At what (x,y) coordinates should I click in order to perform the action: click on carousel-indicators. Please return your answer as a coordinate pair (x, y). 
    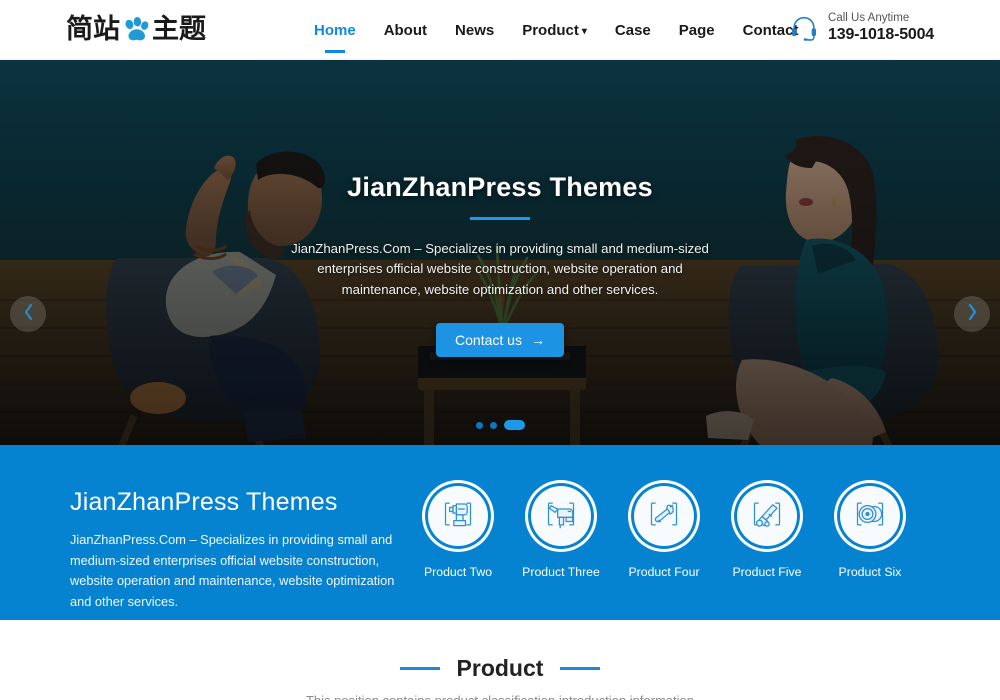
    Looking at the image, I should click on (500, 425).